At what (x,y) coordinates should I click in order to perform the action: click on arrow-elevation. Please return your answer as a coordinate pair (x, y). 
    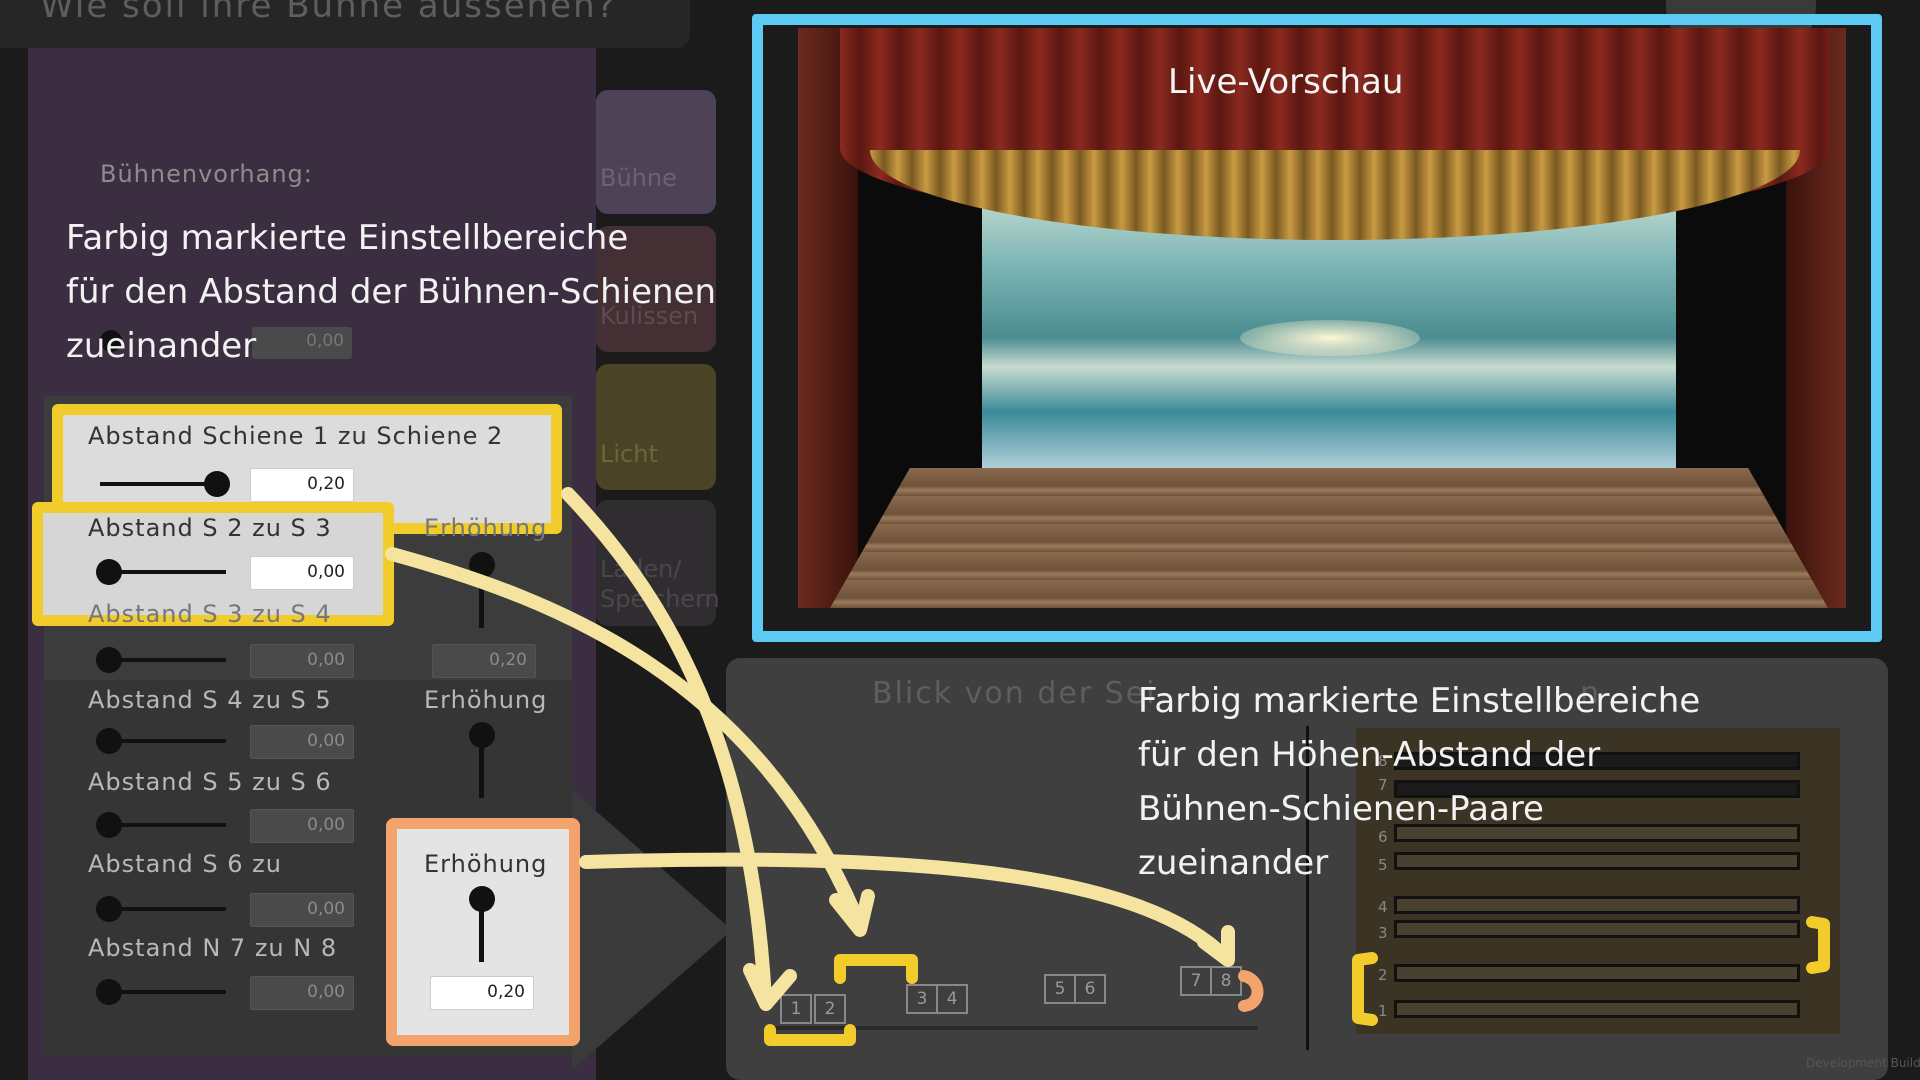
    Looking at the image, I should click on (906, 908).